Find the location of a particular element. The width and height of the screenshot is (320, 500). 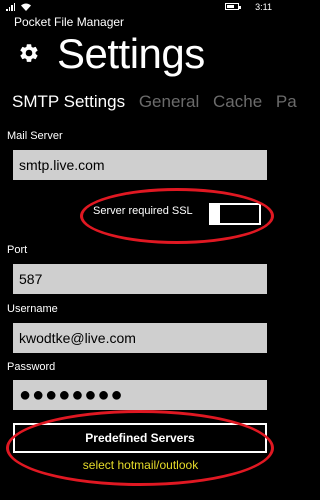

battery-icon is located at coordinates (233, 6).